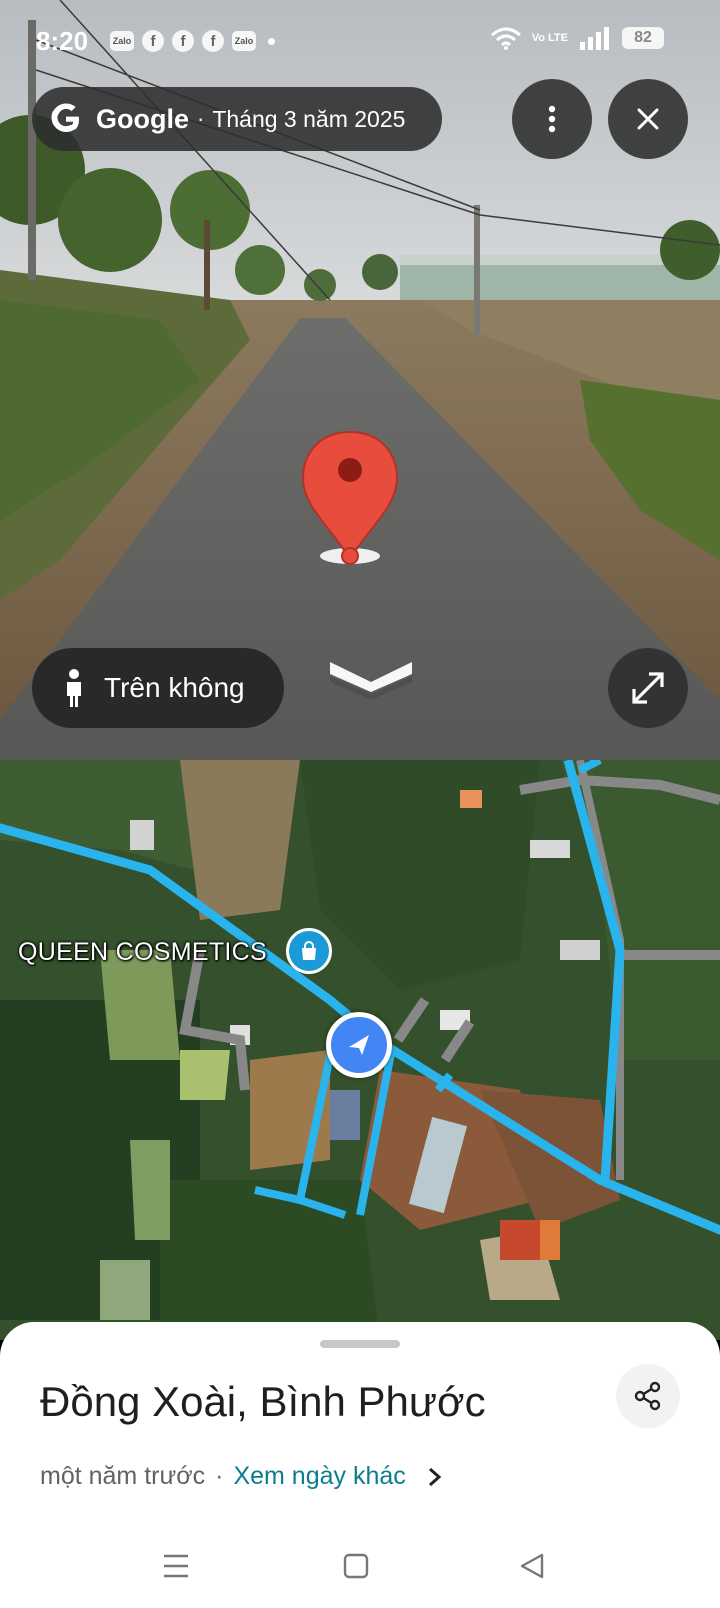  I want to click on status-bar: 8:20 Zalo f f f Zalo Vo LTE 82, so click(360, 40).